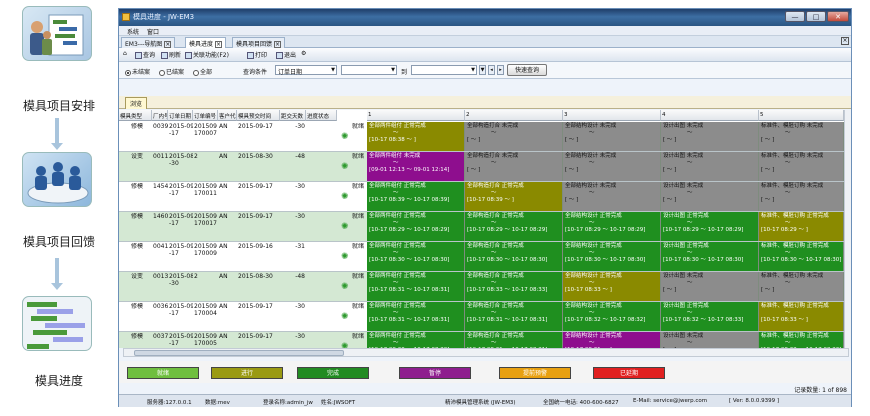 This screenshot has height=416, width=870. Describe the element at coordinates (57, 179) in the screenshot. I see `meeting-feedback-icon` at that location.